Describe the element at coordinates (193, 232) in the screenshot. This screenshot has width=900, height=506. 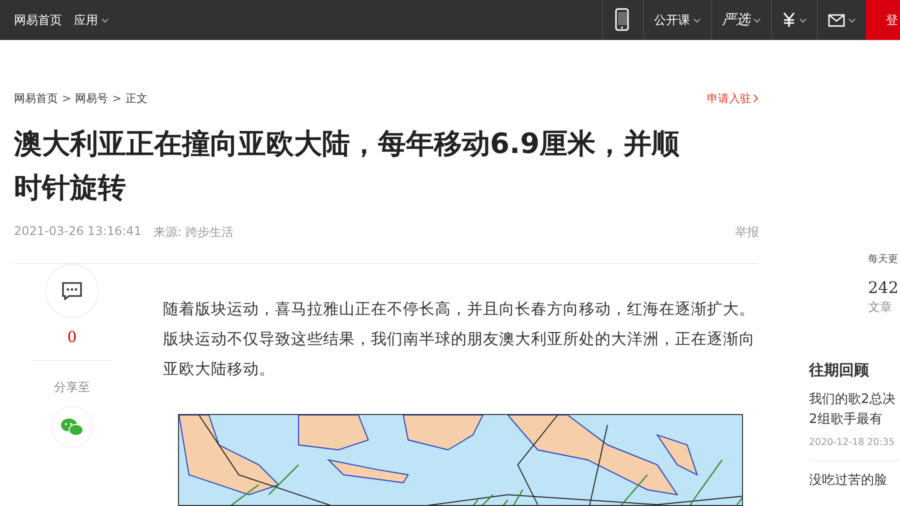
I see `article-source: 来源: 跨步生活` at that location.